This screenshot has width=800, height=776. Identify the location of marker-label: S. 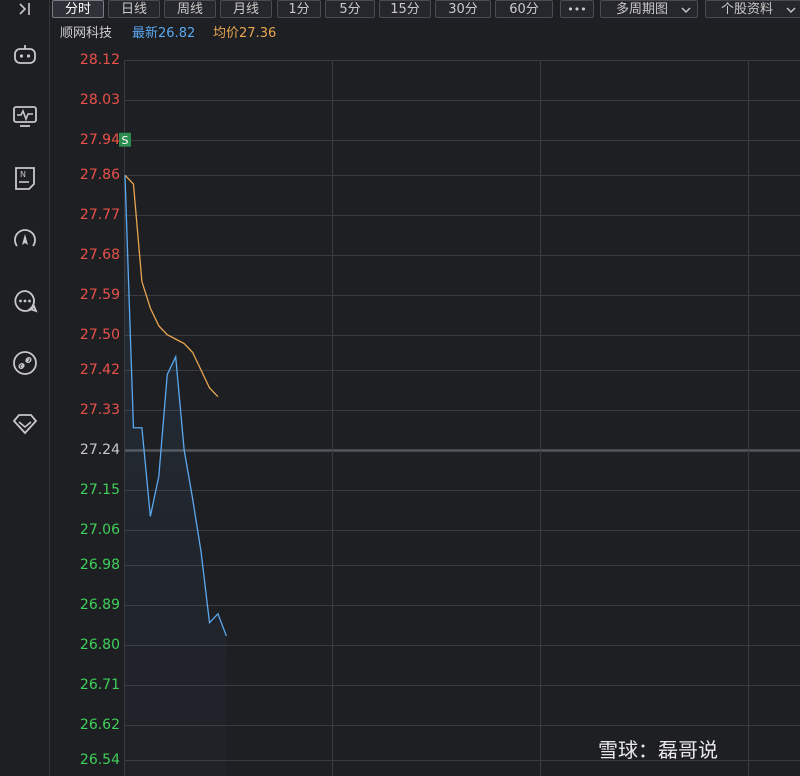
(125, 140).